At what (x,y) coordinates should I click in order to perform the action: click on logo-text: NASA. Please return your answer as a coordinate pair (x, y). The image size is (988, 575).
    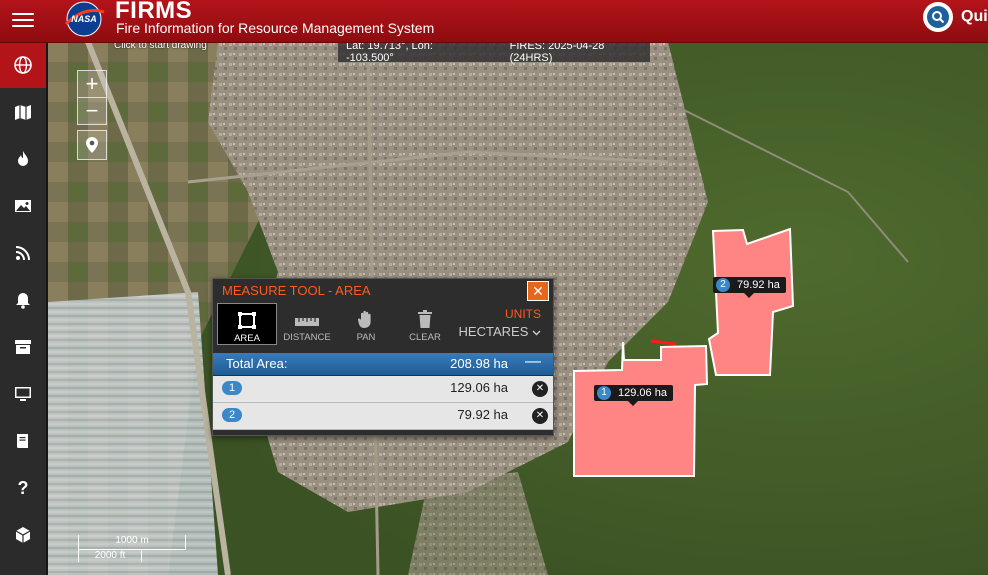
    Looking at the image, I should click on (84, 19).